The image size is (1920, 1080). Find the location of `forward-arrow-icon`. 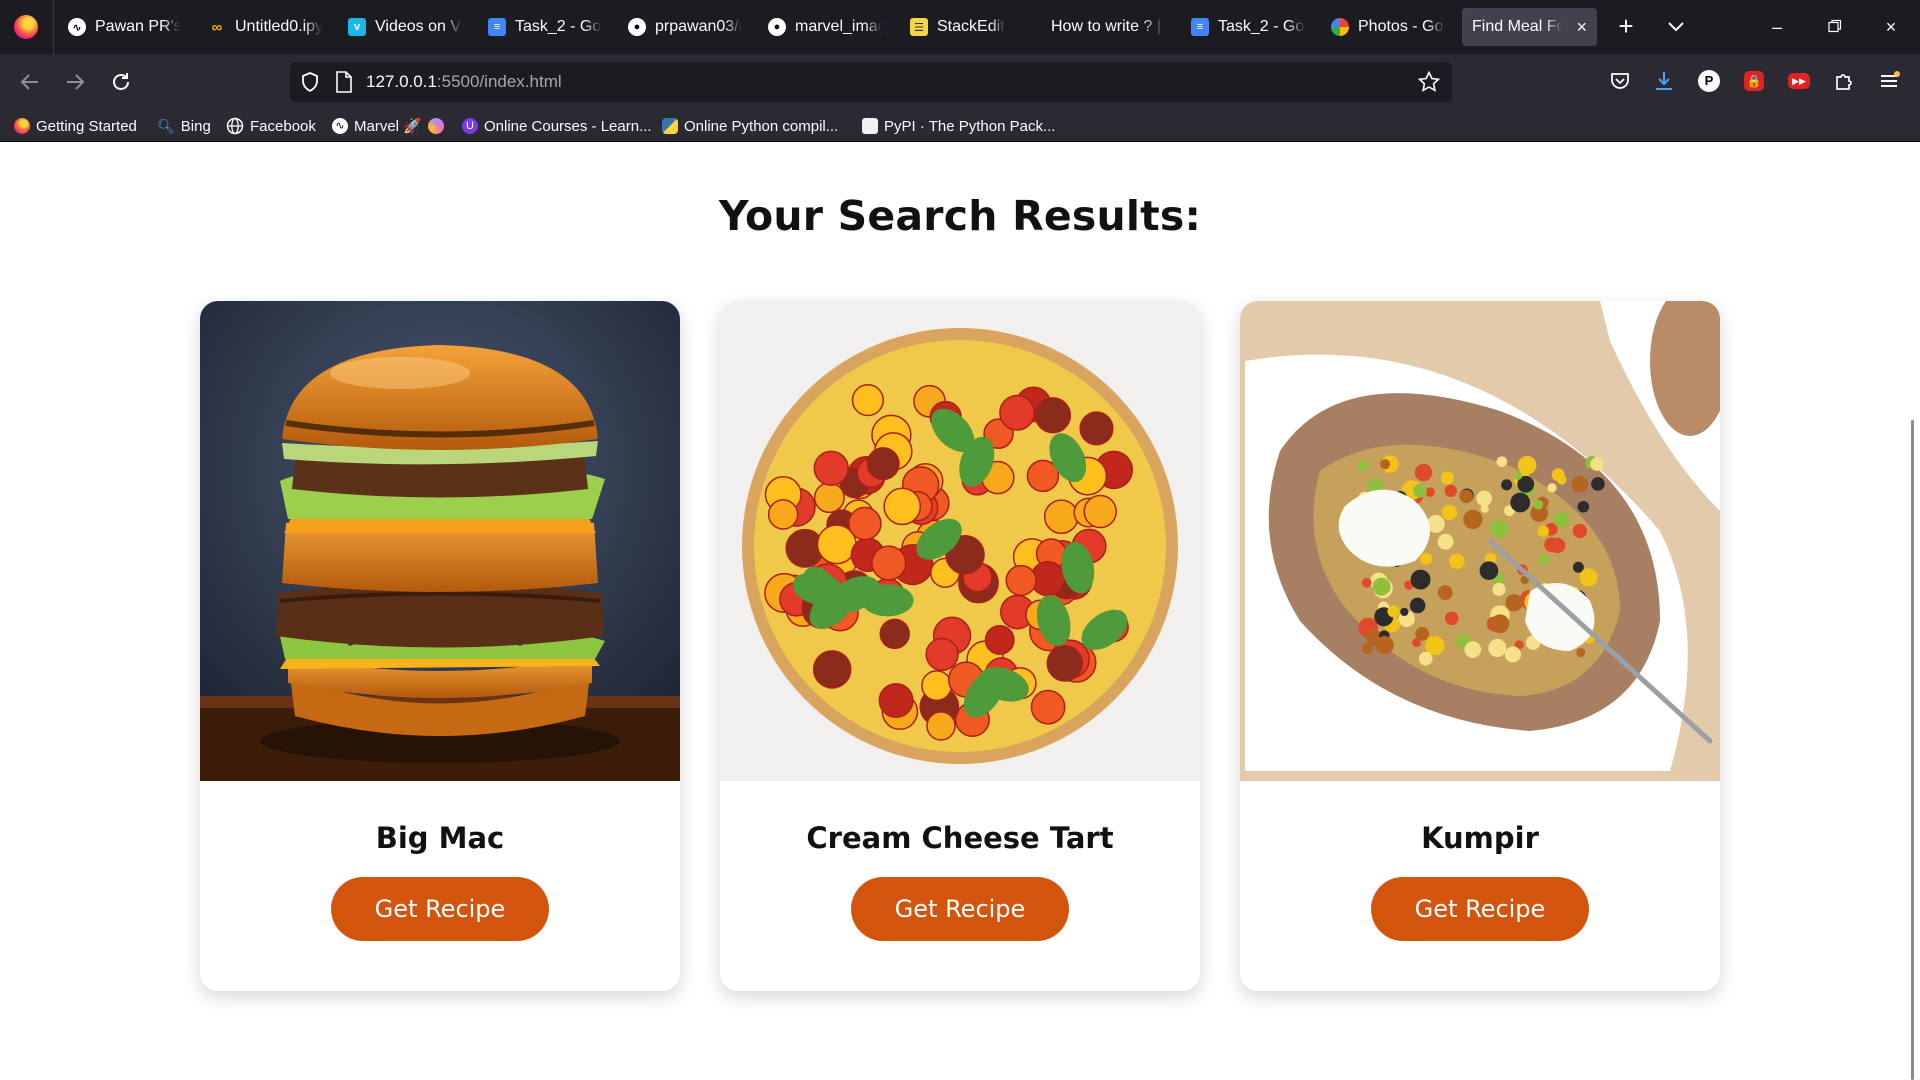

forward-arrow-icon is located at coordinates (75, 82).